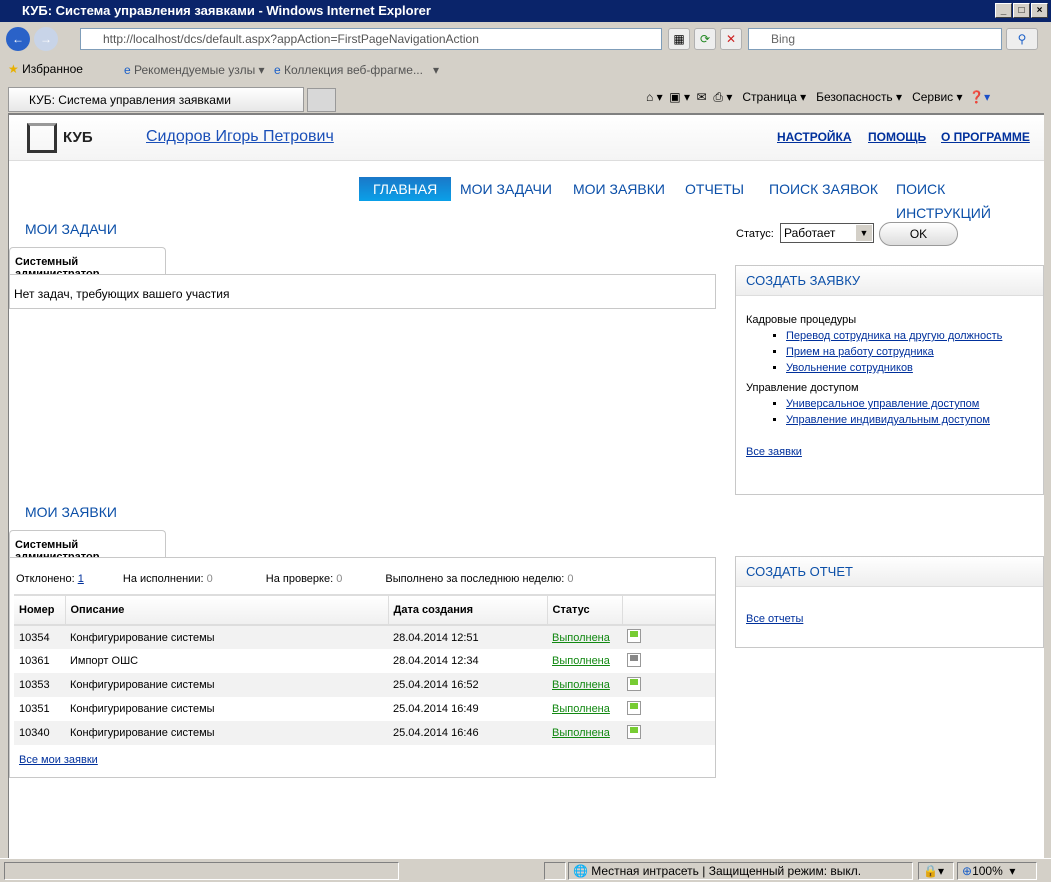 The width and height of the screenshot is (1051, 882). I want to click on favorites-button: ★ Избранное, so click(45, 69).